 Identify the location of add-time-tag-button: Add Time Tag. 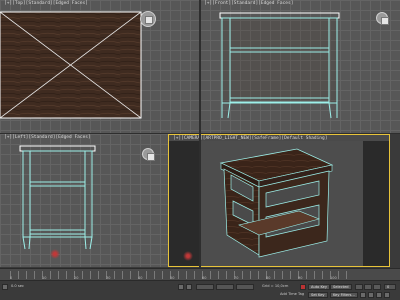
(292, 294).